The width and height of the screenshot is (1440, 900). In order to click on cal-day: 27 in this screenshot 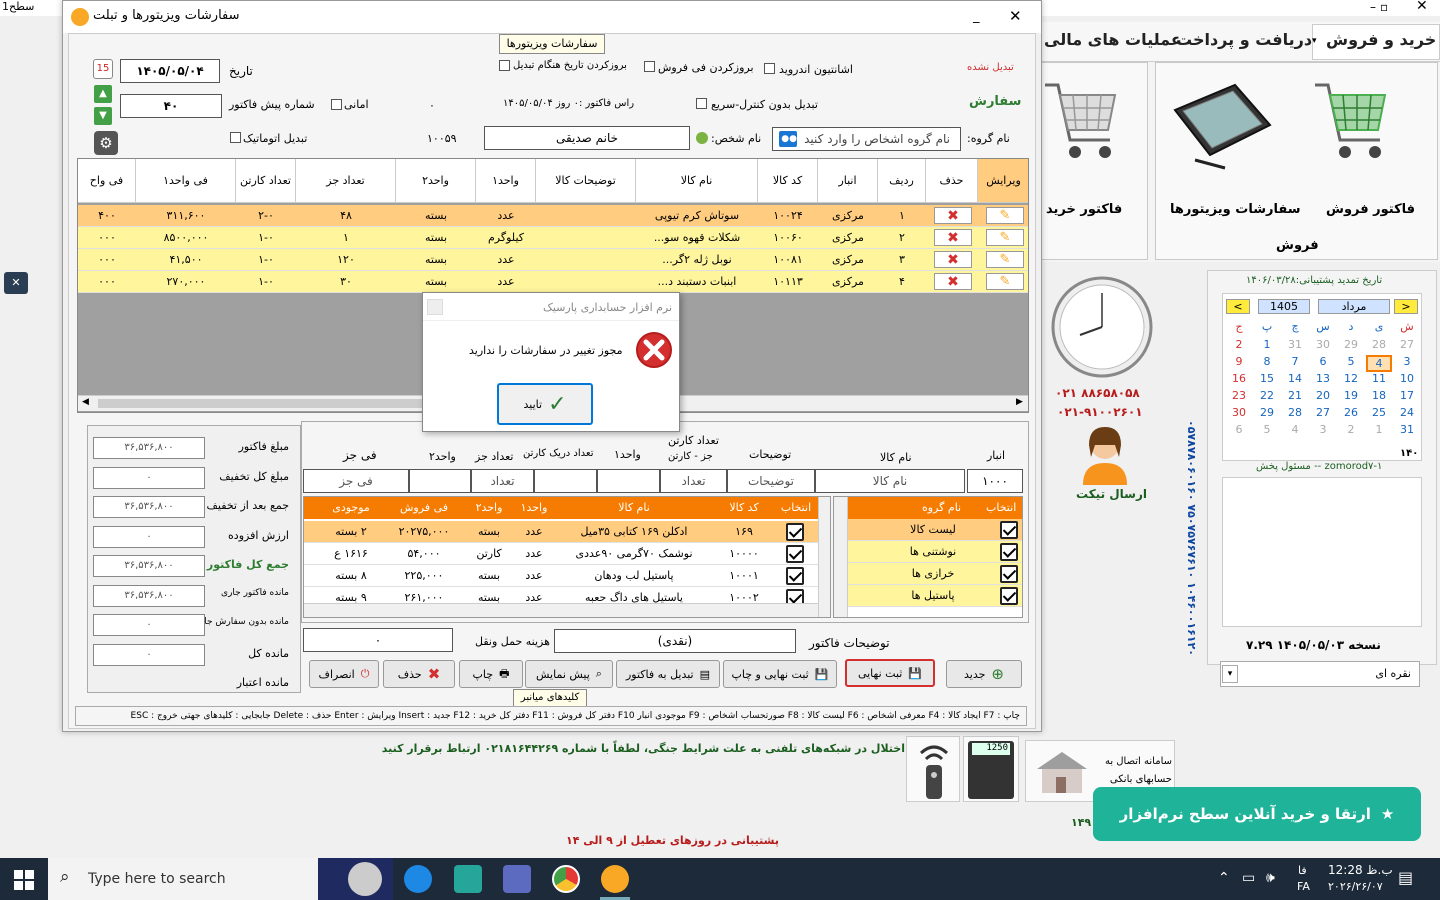, I will do `click(1323, 412)`.